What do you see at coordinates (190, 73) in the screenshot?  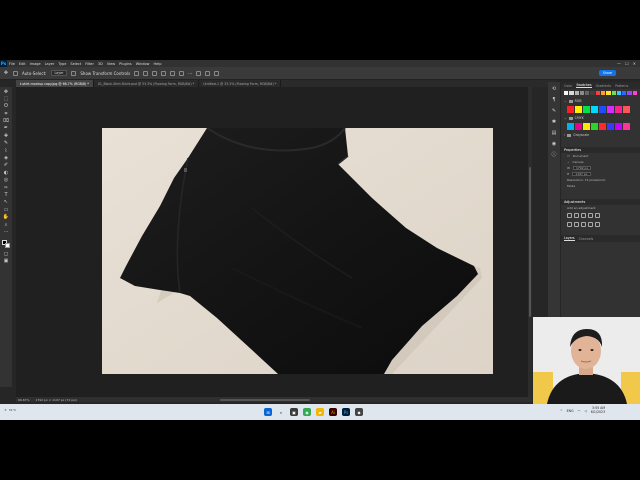 I see `more-options-button: ···` at bounding box center [190, 73].